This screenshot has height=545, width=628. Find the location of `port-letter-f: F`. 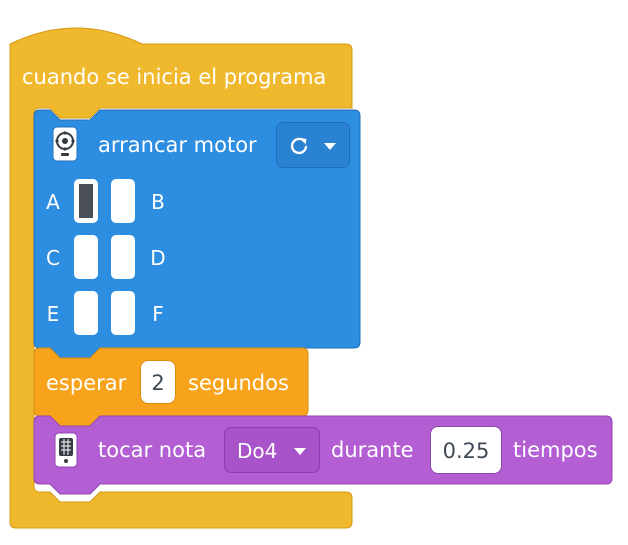

port-letter-f: F is located at coordinates (158, 314).